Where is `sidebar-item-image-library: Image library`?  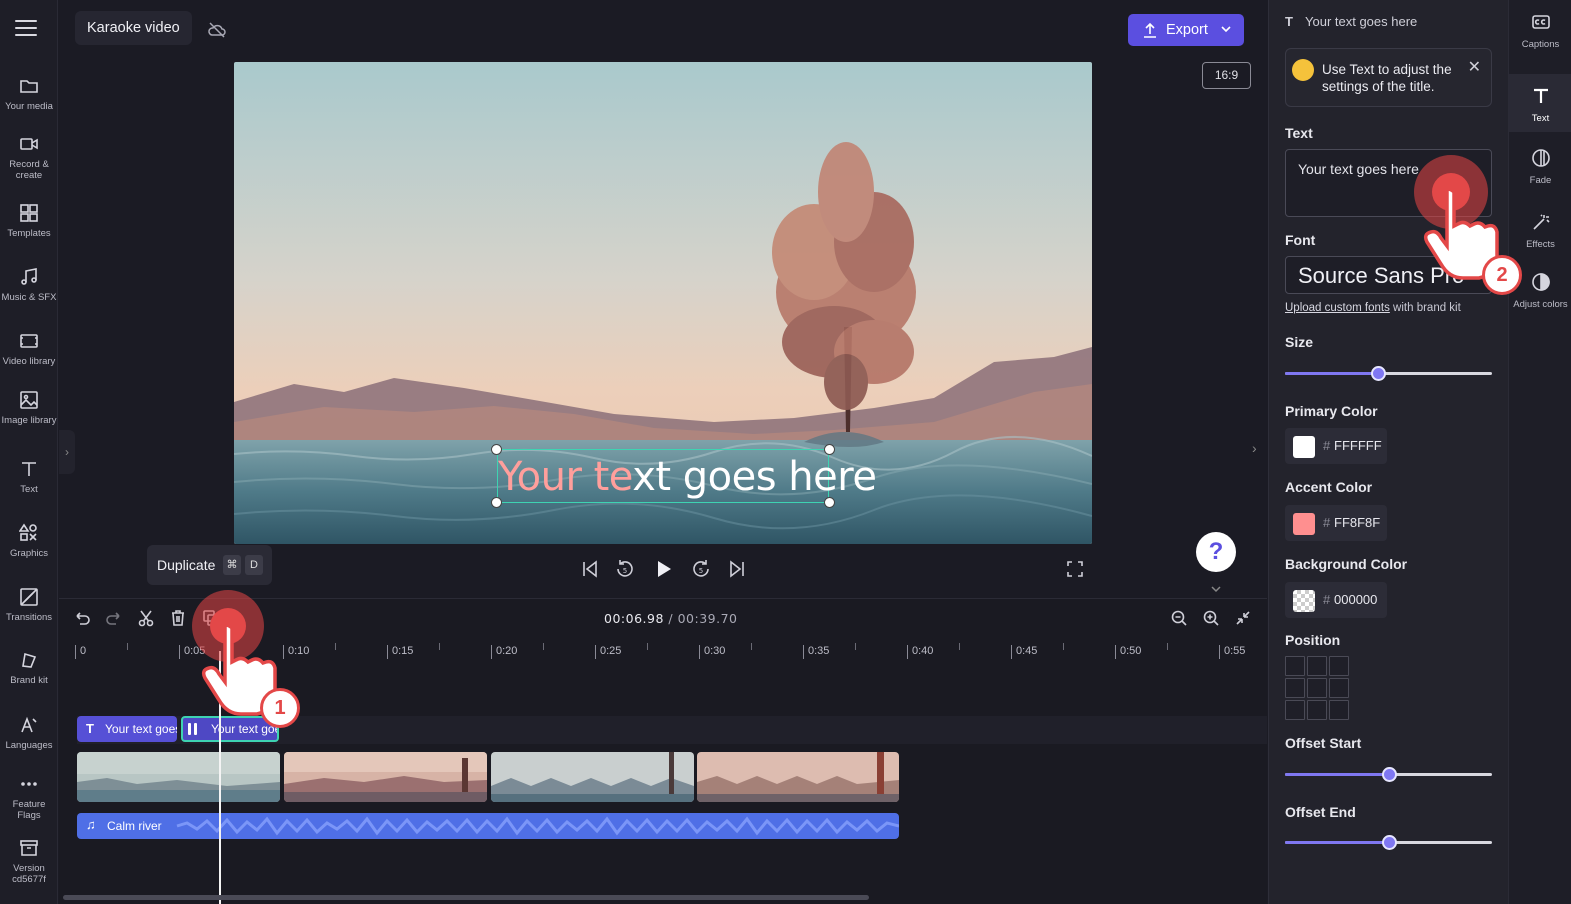
sidebar-item-image-library: Image library is located at coordinates (29, 408).